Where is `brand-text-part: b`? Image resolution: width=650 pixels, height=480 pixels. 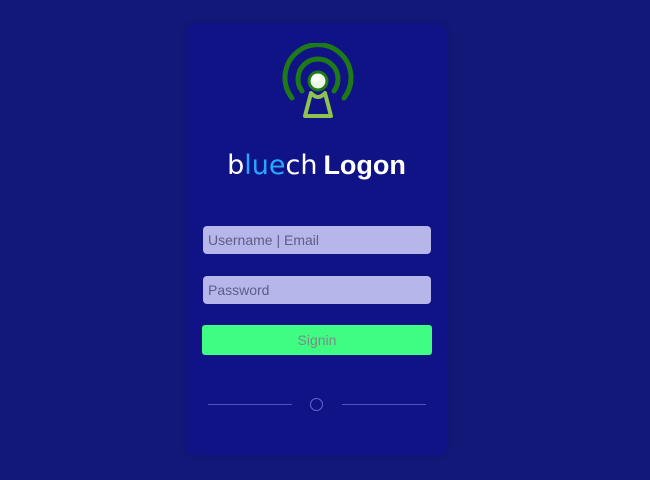 brand-text-part: b is located at coordinates (236, 165).